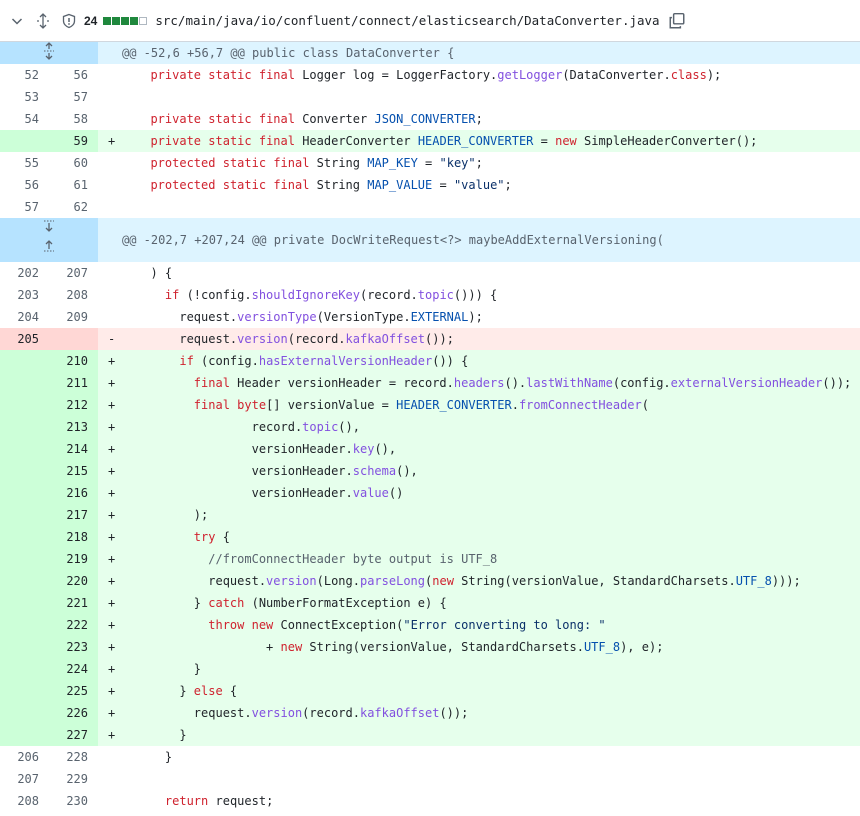 This screenshot has width=860, height=816. Describe the element at coordinates (73, 163) in the screenshot. I see `new-line-number: 60` at that location.